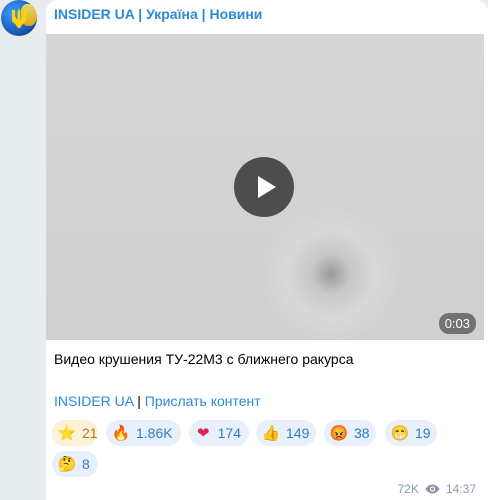 The height and width of the screenshot is (500, 488). Describe the element at coordinates (350, 433) in the screenshot. I see `reaction-angry: 😡 38` at that location.